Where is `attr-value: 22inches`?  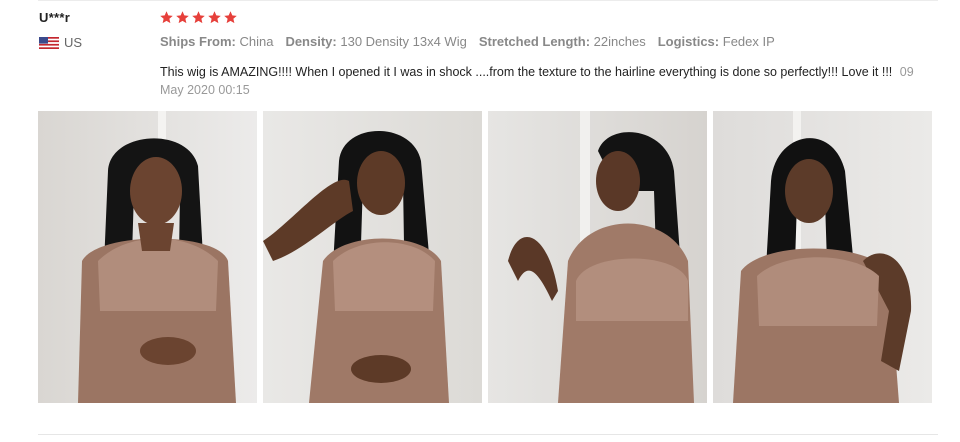 attr-value: 22inches is located at coordinates (619, 41).